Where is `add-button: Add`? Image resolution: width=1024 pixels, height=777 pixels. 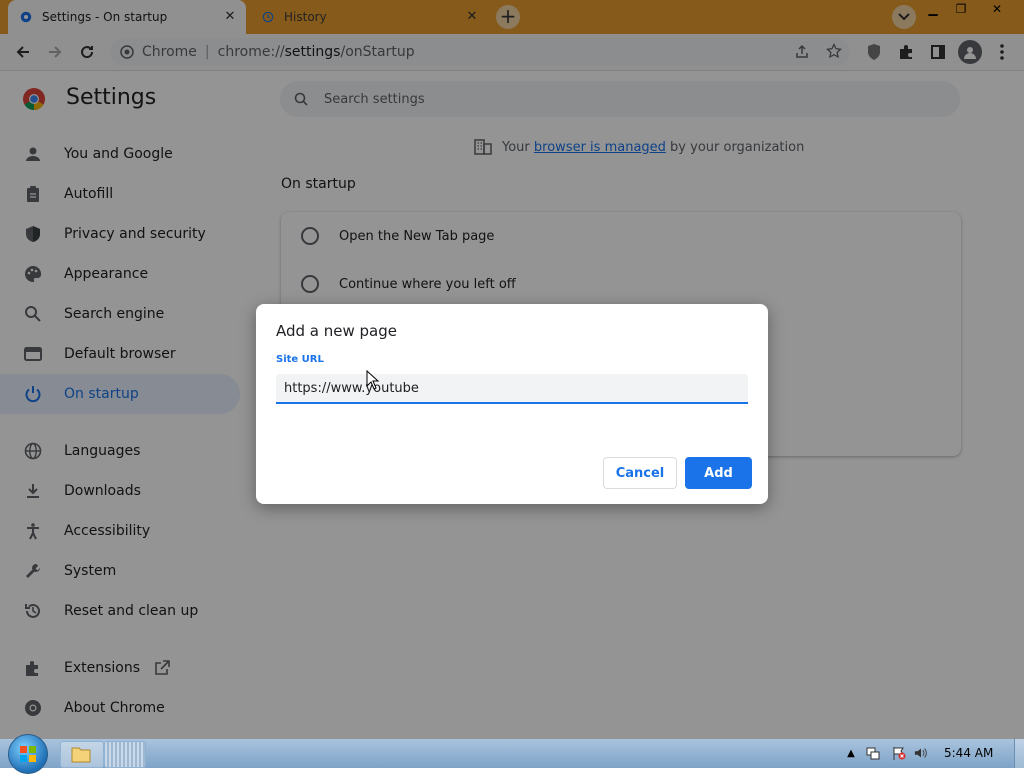
add-button: Add is located at coordinates (718, 473).